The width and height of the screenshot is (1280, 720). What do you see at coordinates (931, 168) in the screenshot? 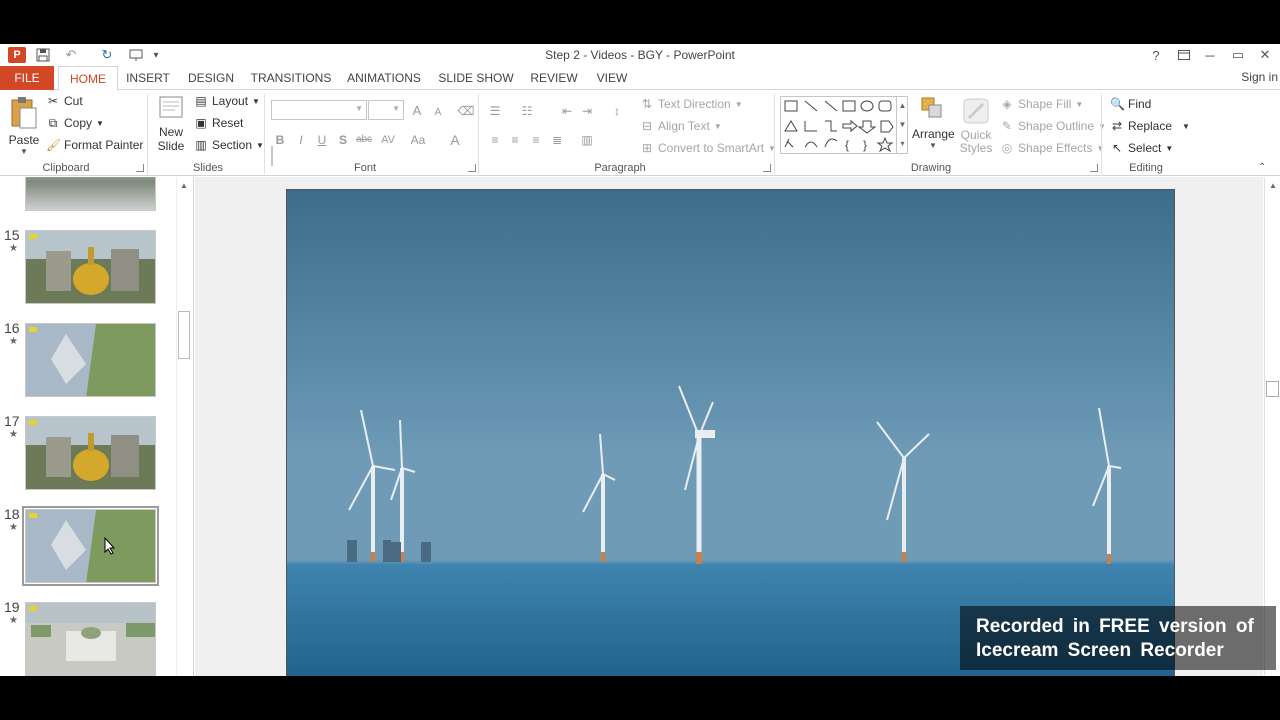
I see `drawing-group-label: Drawing` at bounding box center [931, 168].